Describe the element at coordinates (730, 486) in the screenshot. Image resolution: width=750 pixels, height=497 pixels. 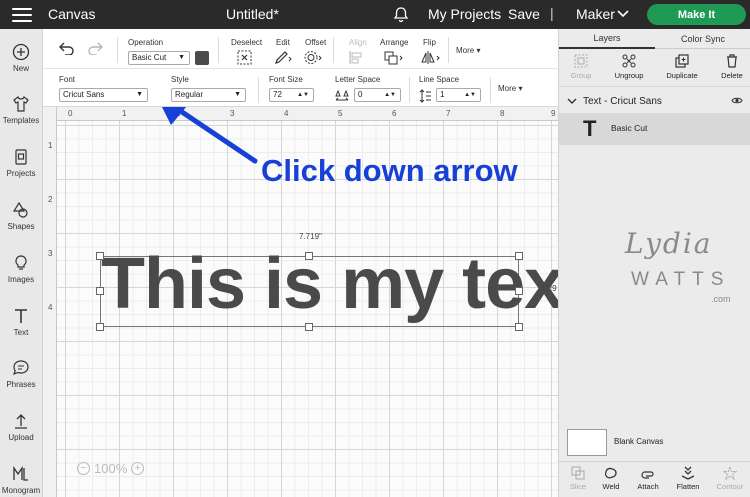
I see `contour-label: Contour` at that location.